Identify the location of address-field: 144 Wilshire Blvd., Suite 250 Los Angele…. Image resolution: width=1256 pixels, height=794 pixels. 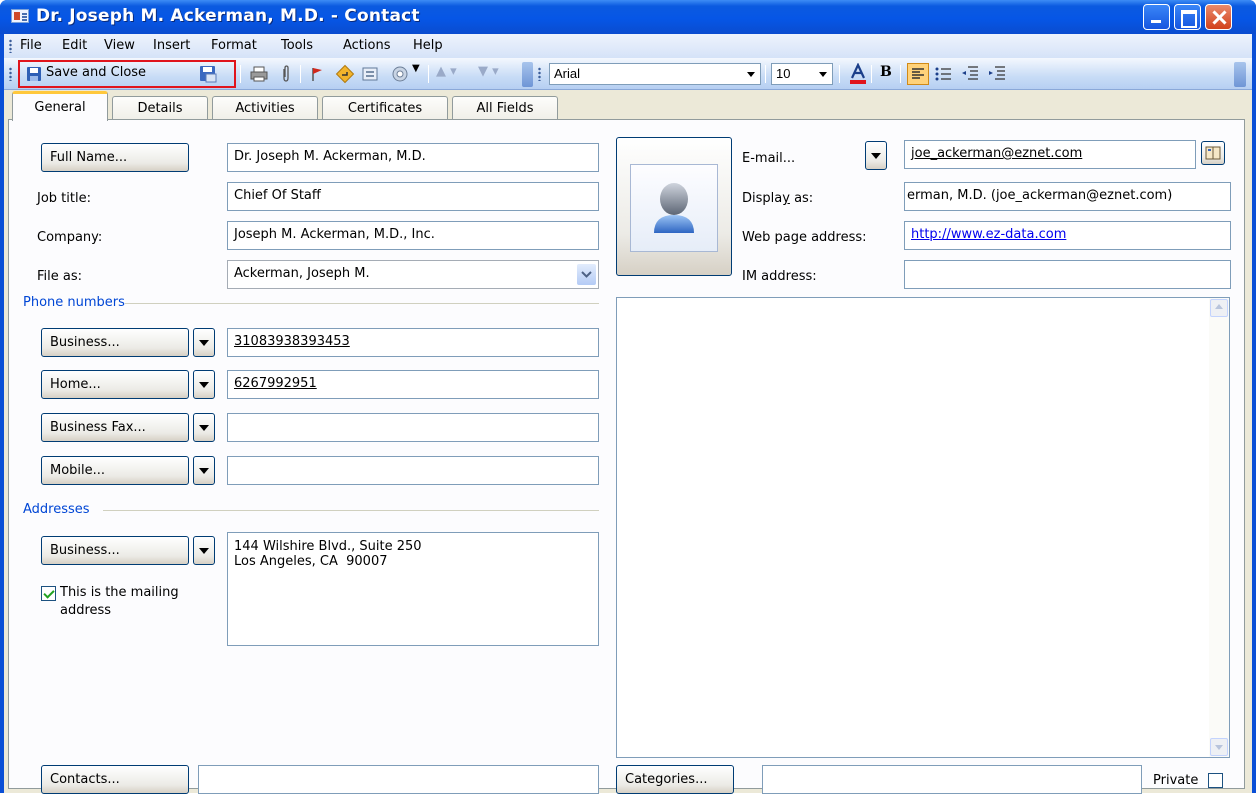
(413, 589).